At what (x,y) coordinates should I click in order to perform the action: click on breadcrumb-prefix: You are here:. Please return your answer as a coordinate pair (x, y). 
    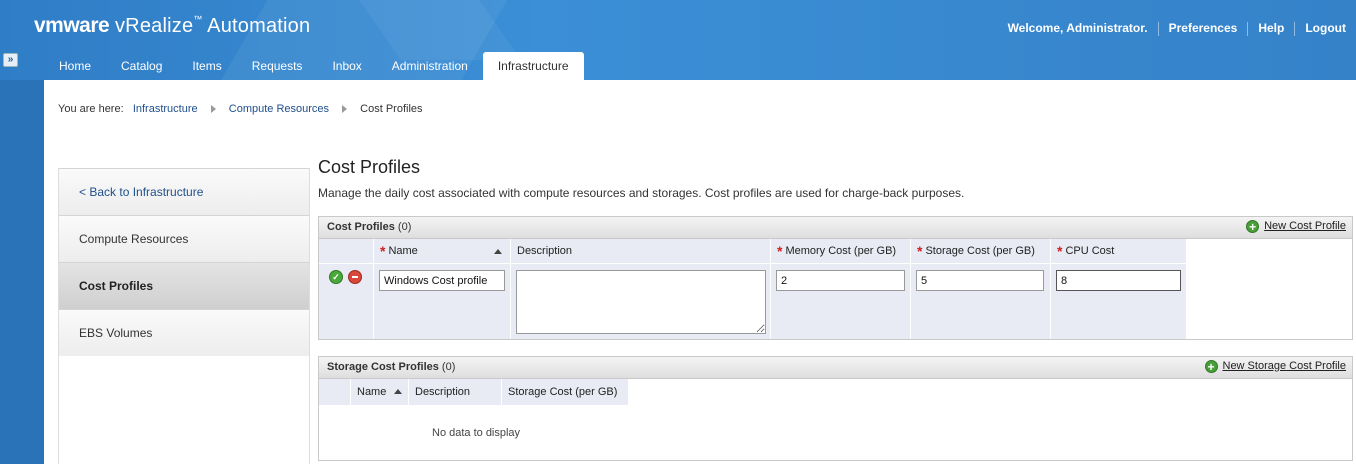
    Looking at the image, I should click on (91, 109).